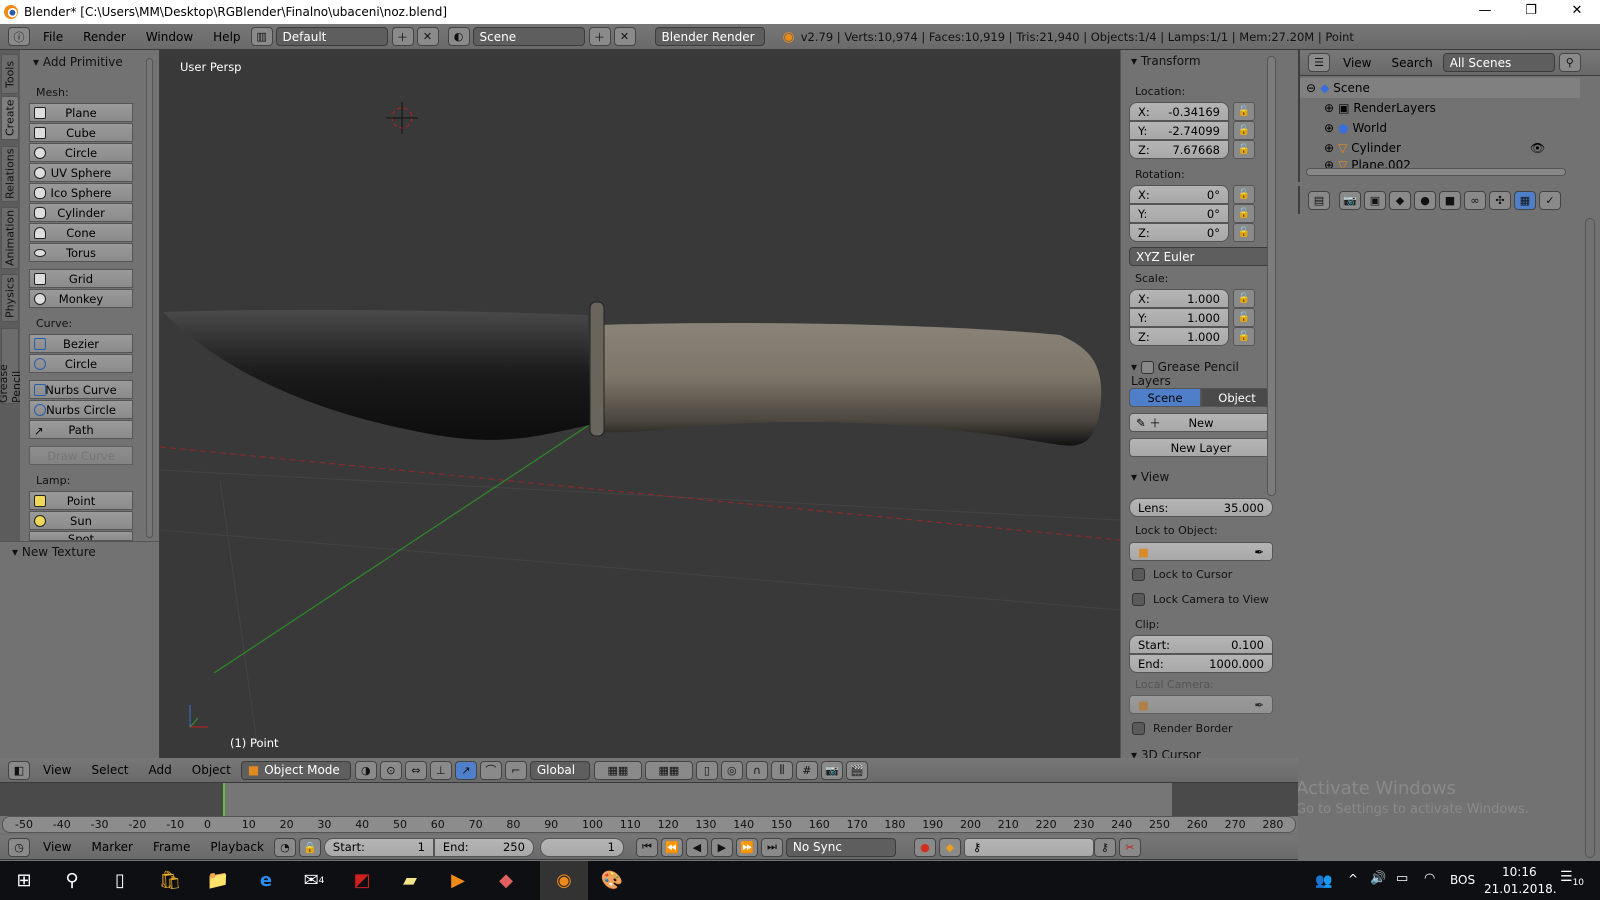 Image resolution: width=1600 pixels, height=900 pixels. I want to click on blender-taskbar-icon: ◉, so click(564, 880).